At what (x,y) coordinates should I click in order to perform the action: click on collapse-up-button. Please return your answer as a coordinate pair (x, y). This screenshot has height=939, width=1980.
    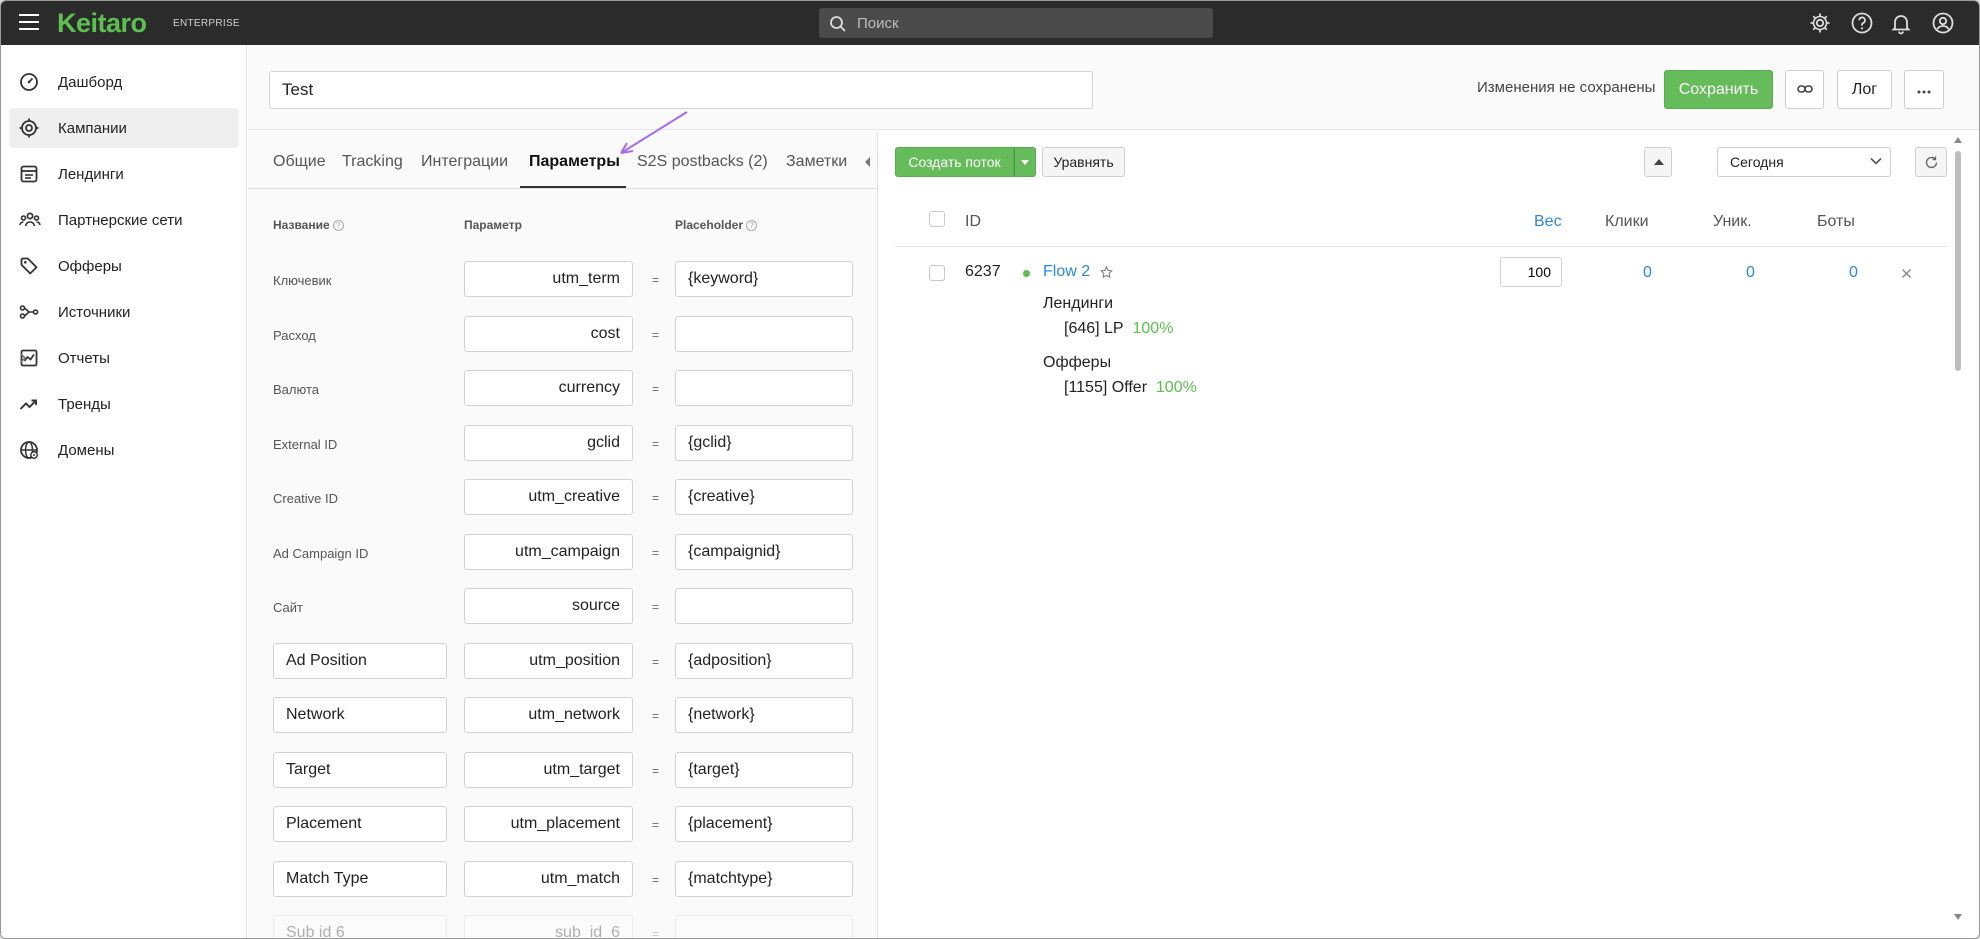
    Looking at the image, I should click on (1658, 162).